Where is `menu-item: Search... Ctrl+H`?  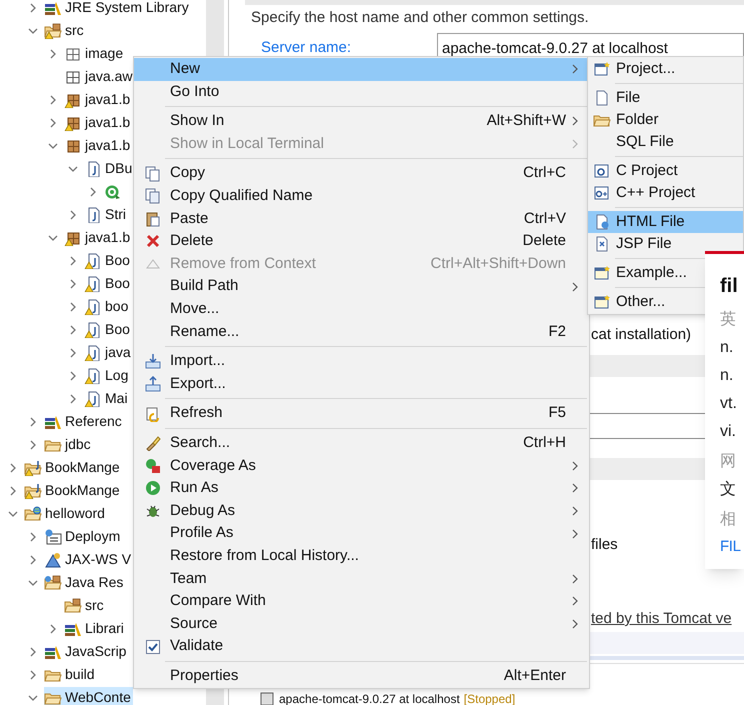 menu-item: Search... Ctrl+H is located at coordinates (361, 443).